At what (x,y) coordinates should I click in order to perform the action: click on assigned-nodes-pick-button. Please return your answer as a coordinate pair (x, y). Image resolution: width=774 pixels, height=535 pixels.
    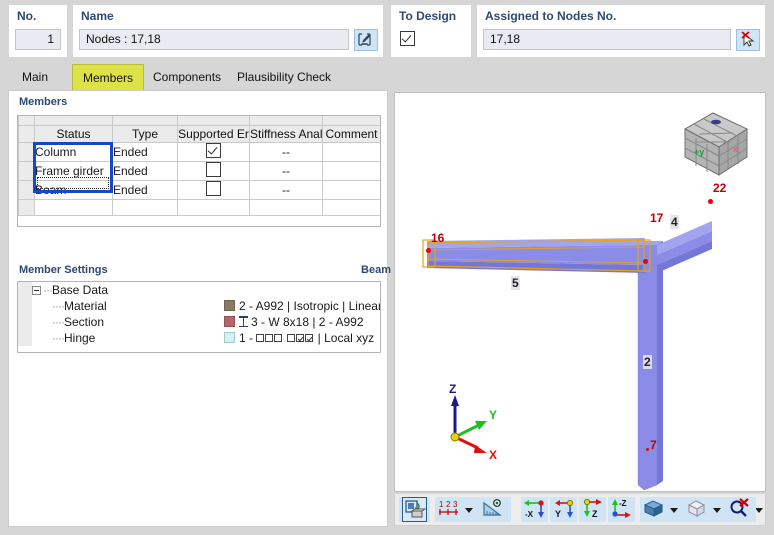
    Looking at the image, I should click on (748, 40).